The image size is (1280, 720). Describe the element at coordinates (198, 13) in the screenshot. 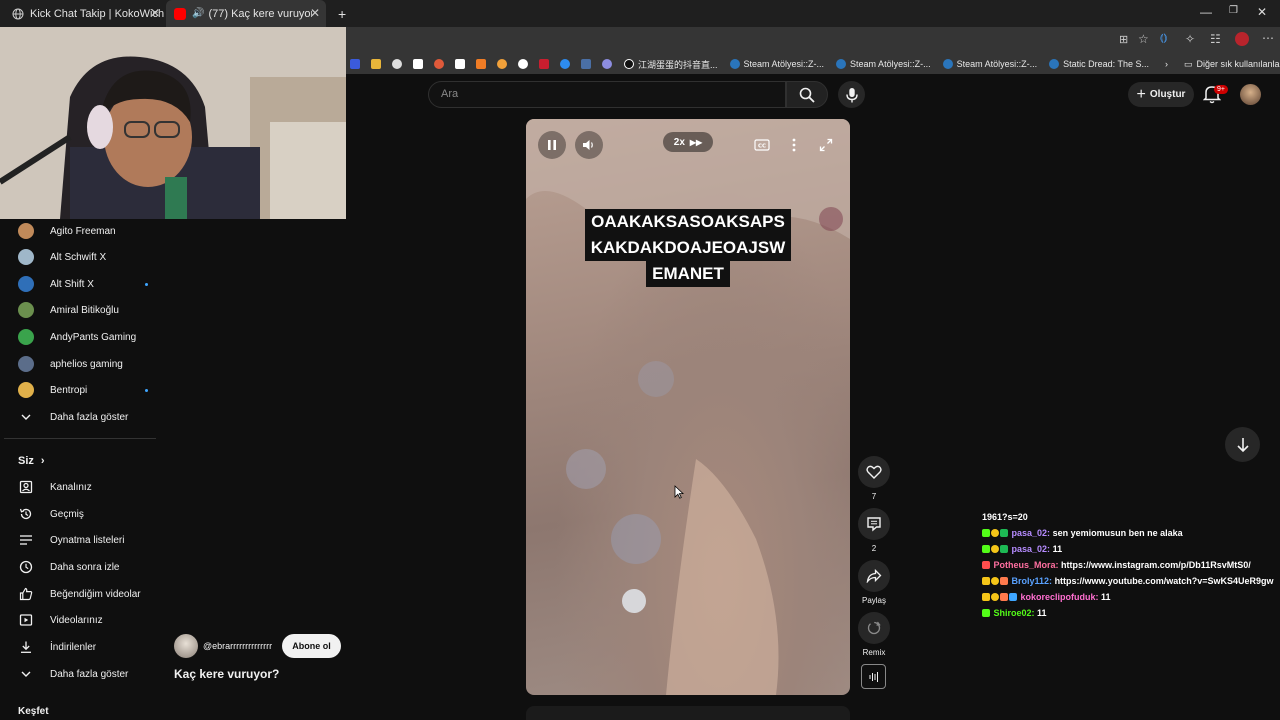

I see `speaker-icon: 🔊` at that location.